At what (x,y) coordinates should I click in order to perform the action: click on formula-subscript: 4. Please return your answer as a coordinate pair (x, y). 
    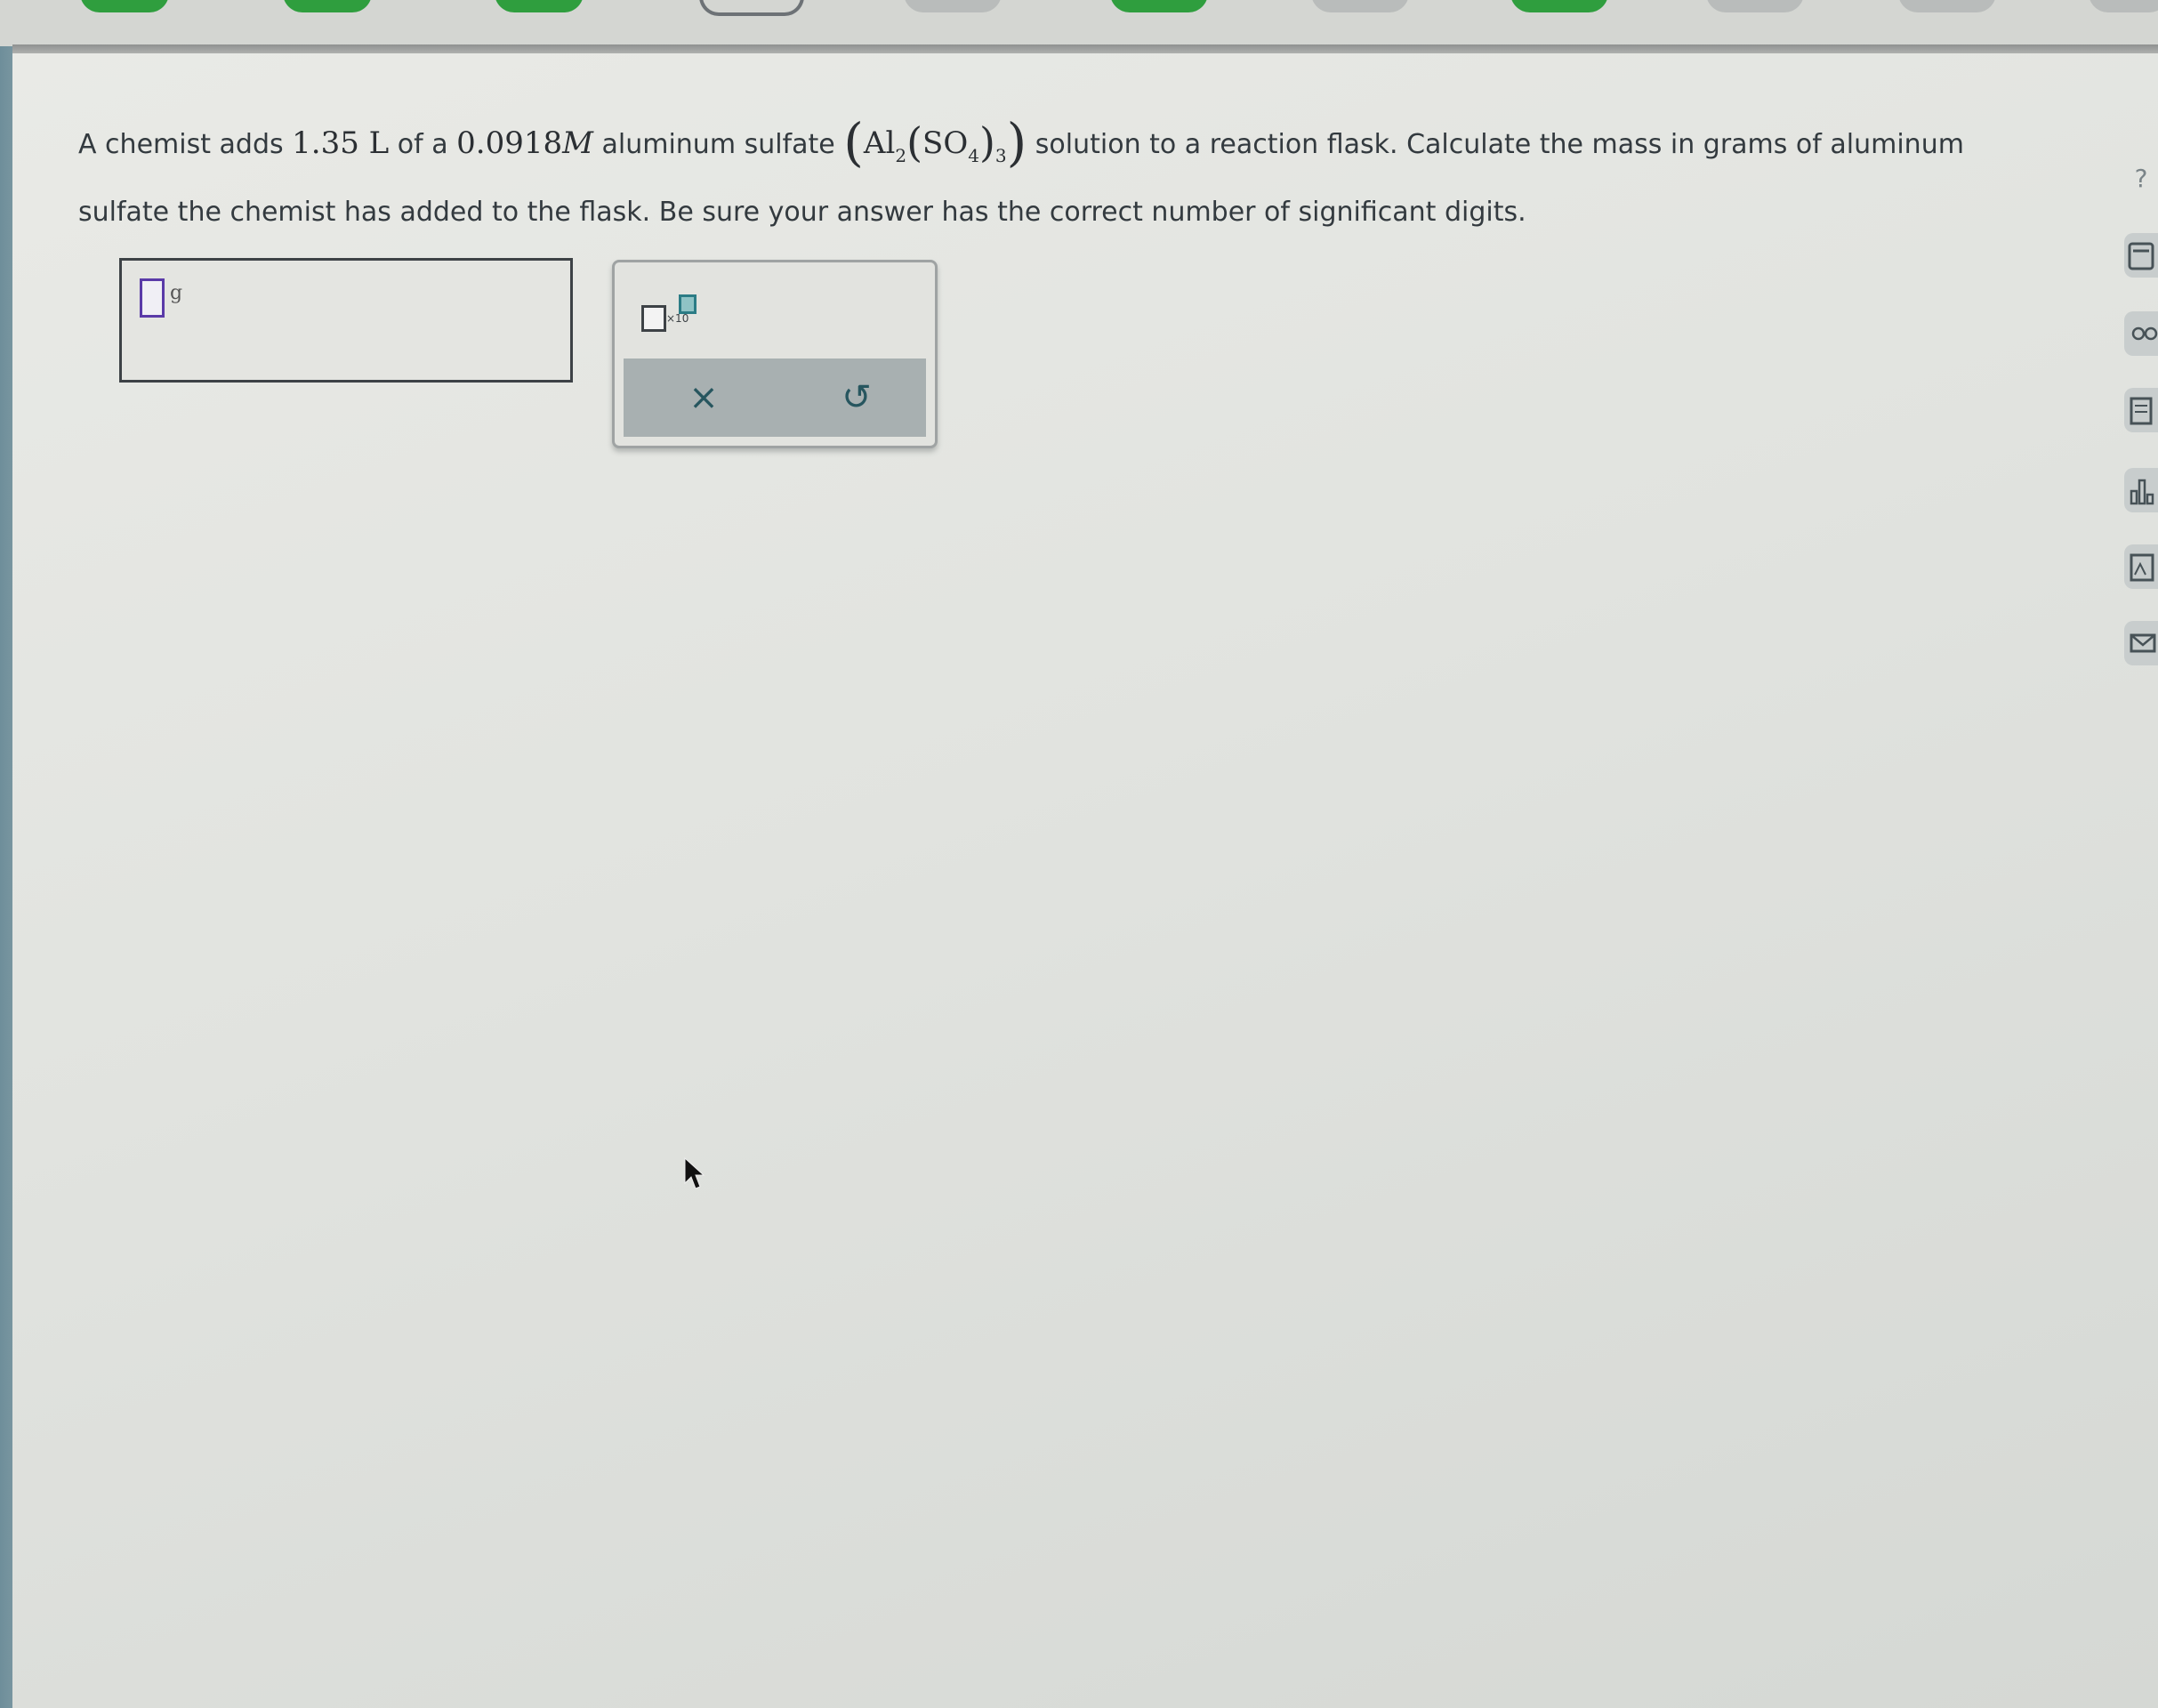
    Looking at the image, I should click on (973, 155).